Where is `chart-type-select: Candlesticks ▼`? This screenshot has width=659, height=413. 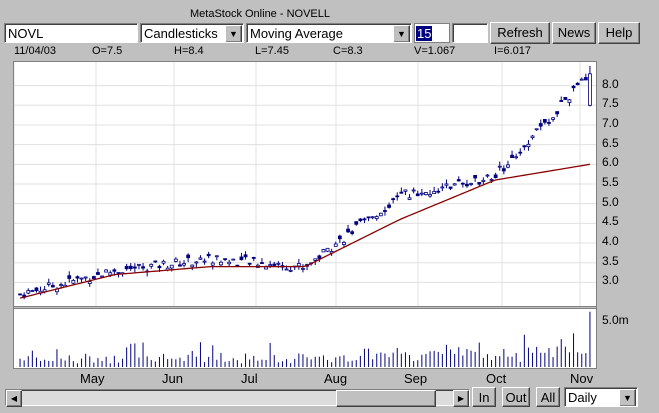 chart-type-select: Candlesticks ▼ is located at coordinates (192, 33).